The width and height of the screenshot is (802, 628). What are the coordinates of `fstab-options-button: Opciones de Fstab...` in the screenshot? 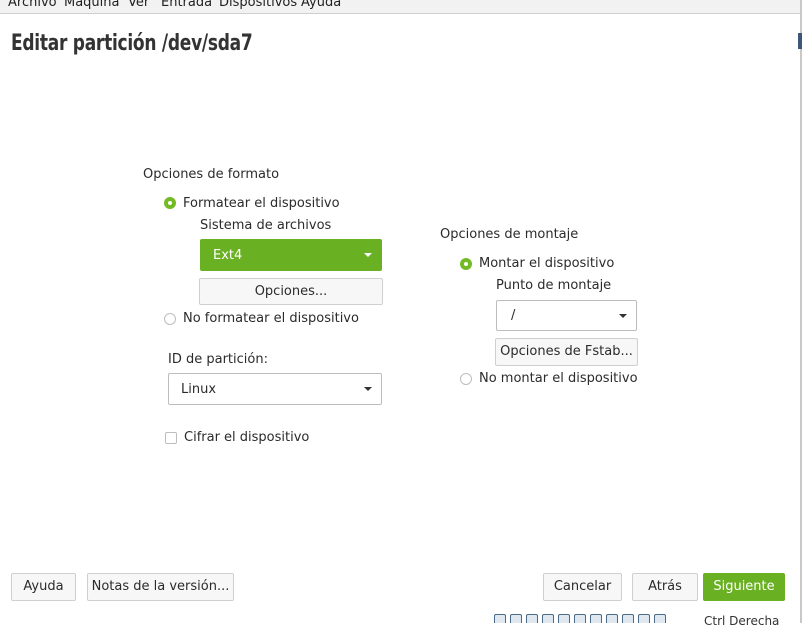 It's located at (566, 352).